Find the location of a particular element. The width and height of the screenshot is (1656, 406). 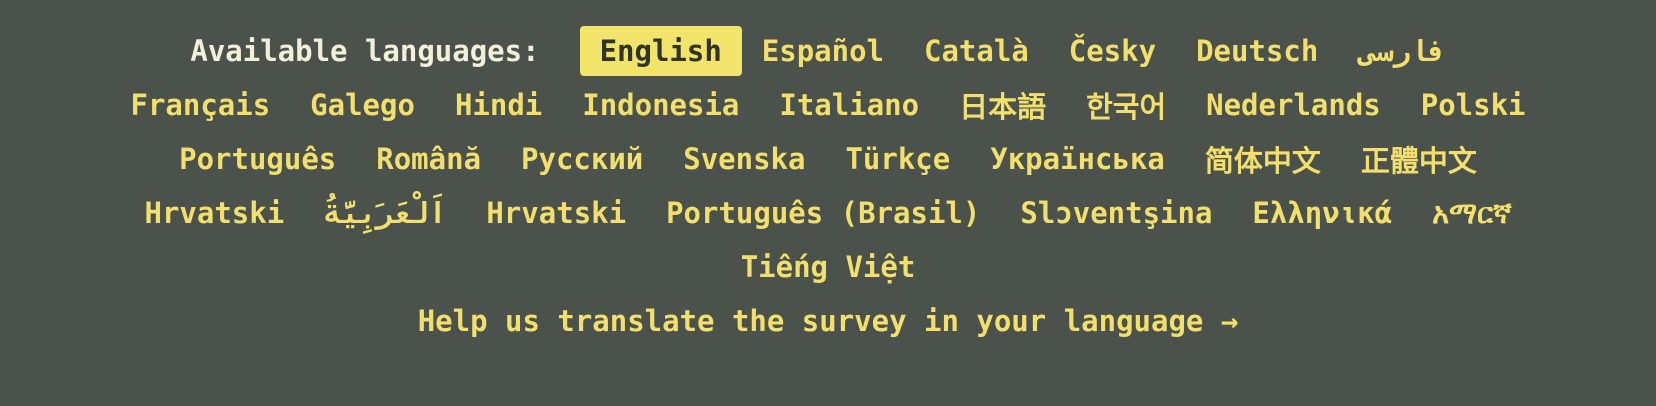

language-row-5: Tiếng Việt is located at coordinates (828, 267).